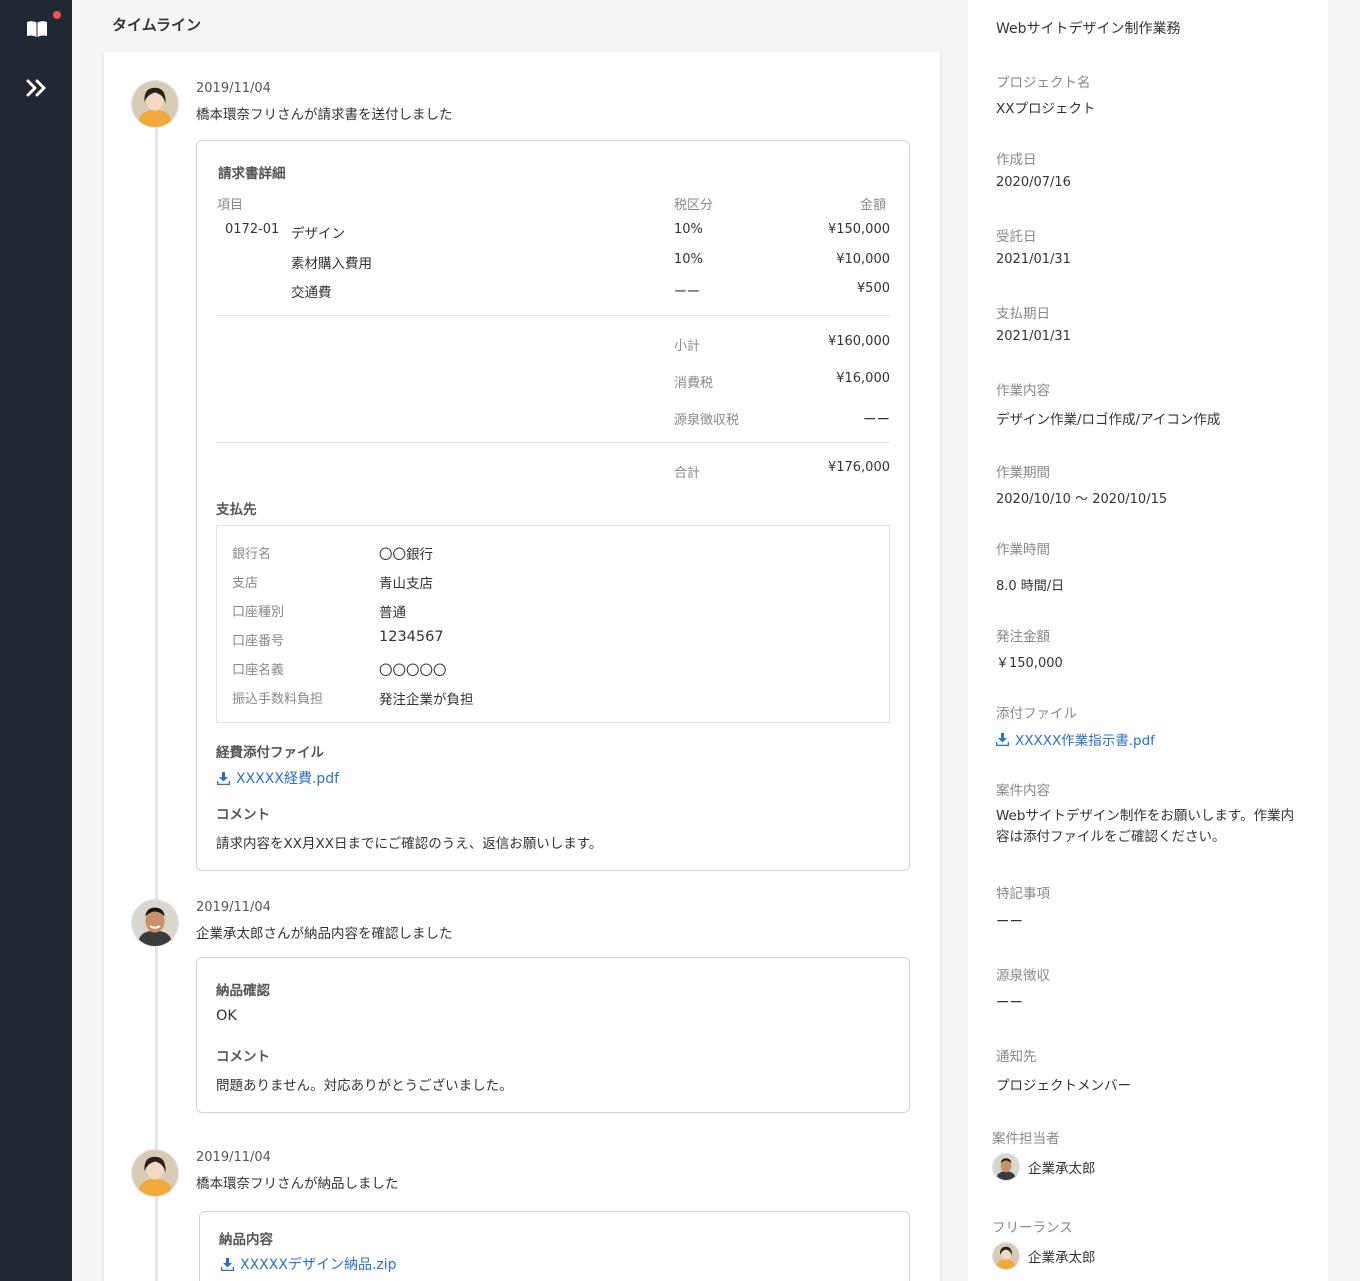 This screenshot has height=1281, width=1360. I want to click on event-text: 企業承太郎さんが納品内容を確認しました, so click(324, 934).